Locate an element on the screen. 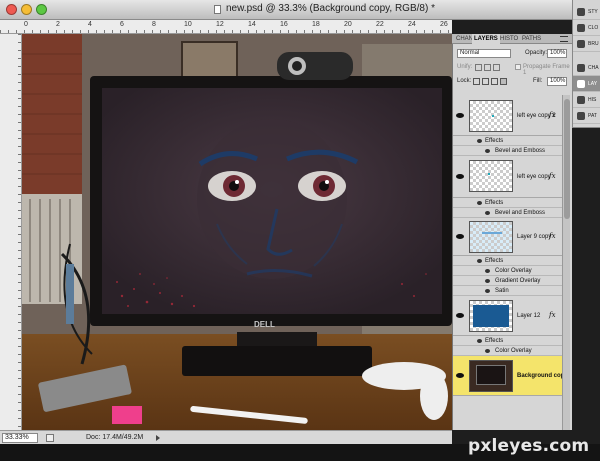 The width and height of the screenshot is (600, 461). scrollbar-thumb is located at coordinates (567, 159).